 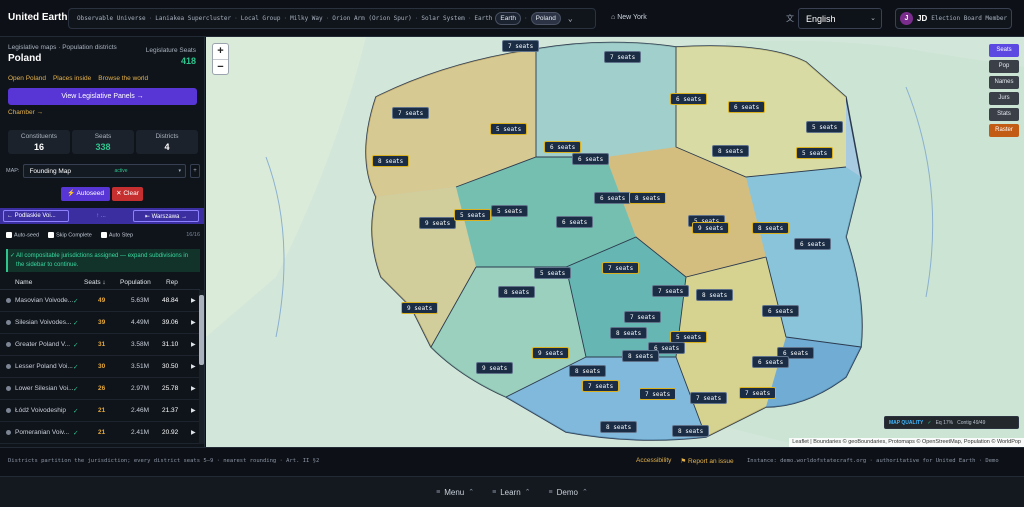 What do you see at coordinates (1004, 50) in the screenshot?
I see `layer-seats-button: Seats` at bounding box center [1004, 50].